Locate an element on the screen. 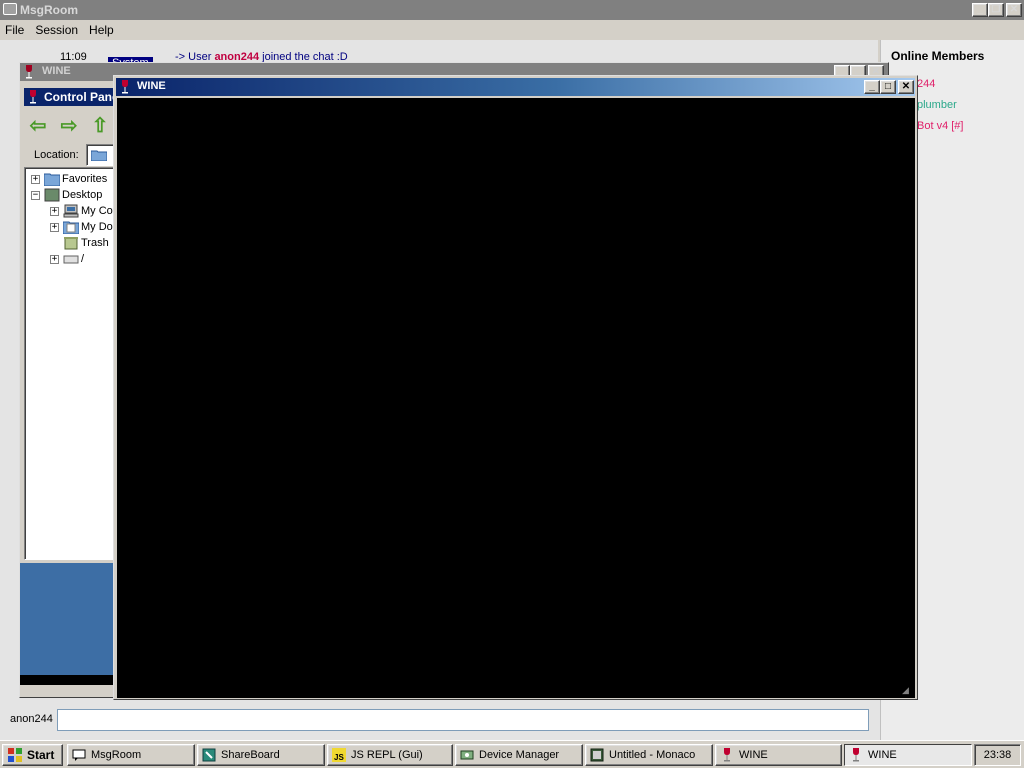  start-button: Start is located at coordinates (32, 755).